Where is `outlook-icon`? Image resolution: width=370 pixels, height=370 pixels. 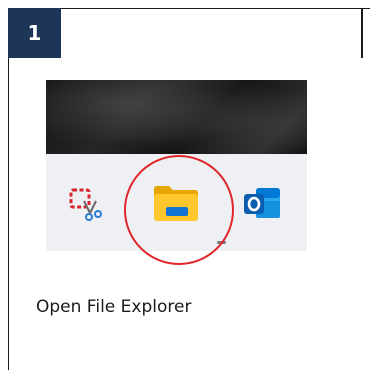 outlook-icon is located at coordinates (262, 203).